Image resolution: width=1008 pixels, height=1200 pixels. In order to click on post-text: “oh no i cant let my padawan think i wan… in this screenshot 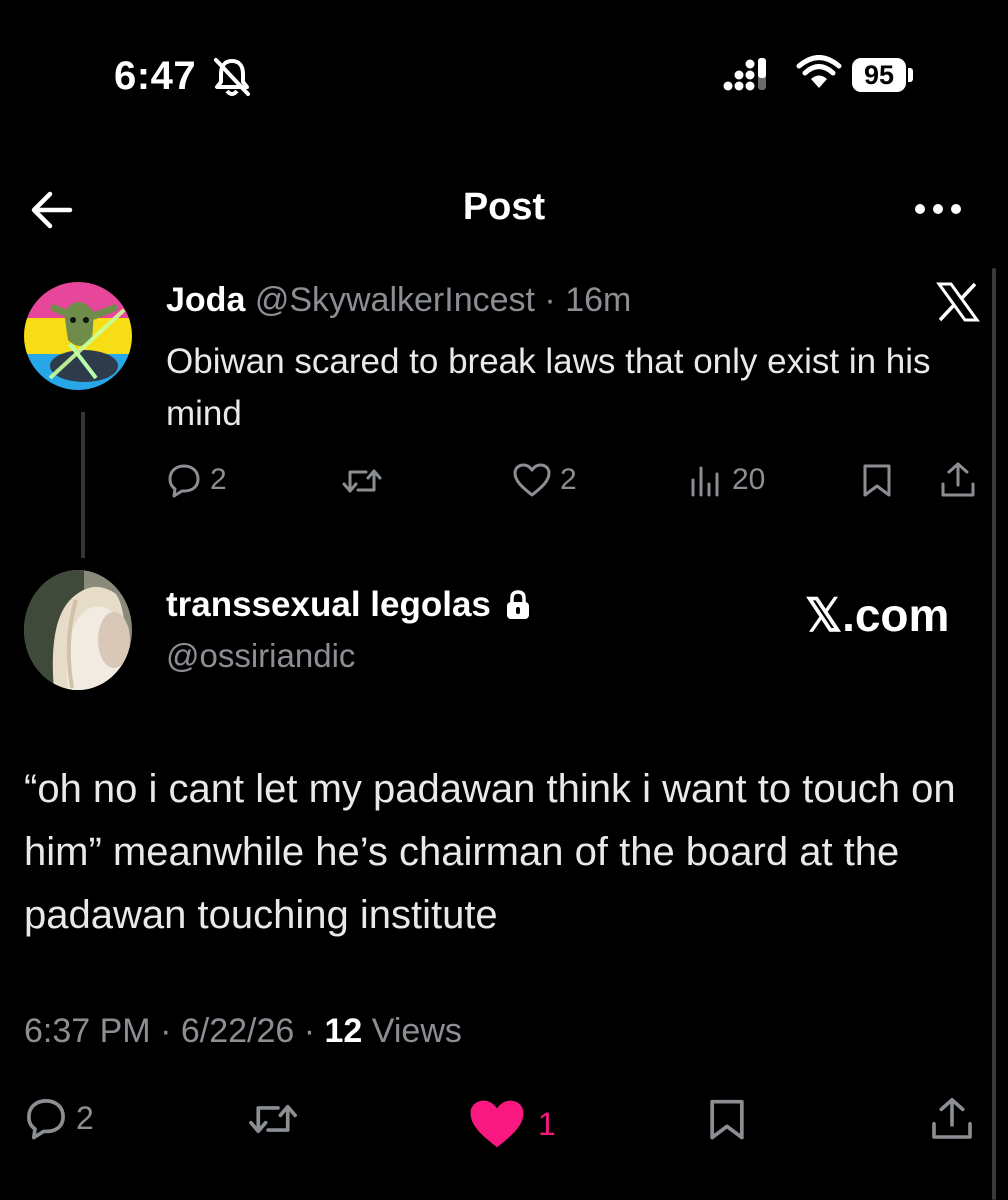, I will do `click(490, 852)`.